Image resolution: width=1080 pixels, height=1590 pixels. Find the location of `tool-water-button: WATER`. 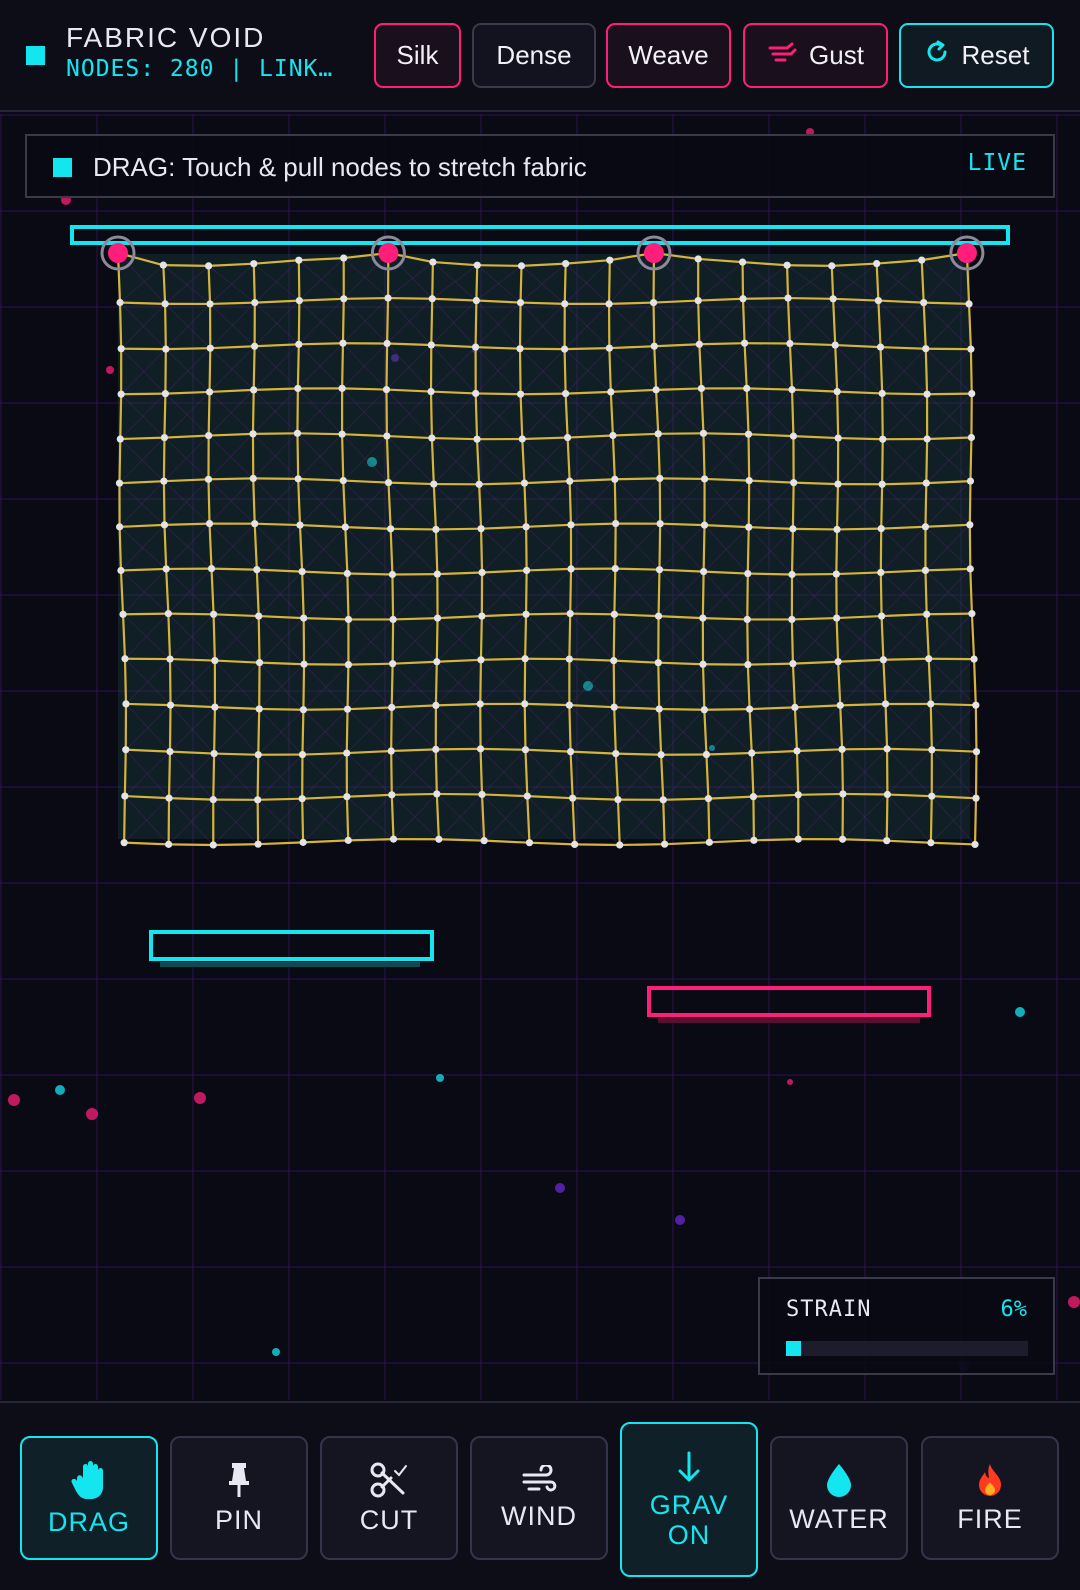

tool-water-button: WATER is located at coordinates (839, 1498).